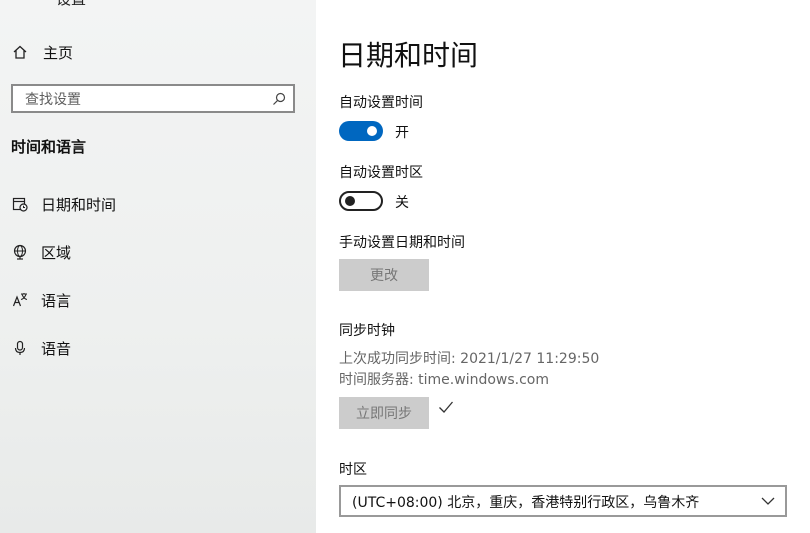 The image size is (810, 533). I want to click on timezone-select: (UTC+08:00) 北京，重庆，香港特别行政区，乌鲁木齐, so click(563, 501).